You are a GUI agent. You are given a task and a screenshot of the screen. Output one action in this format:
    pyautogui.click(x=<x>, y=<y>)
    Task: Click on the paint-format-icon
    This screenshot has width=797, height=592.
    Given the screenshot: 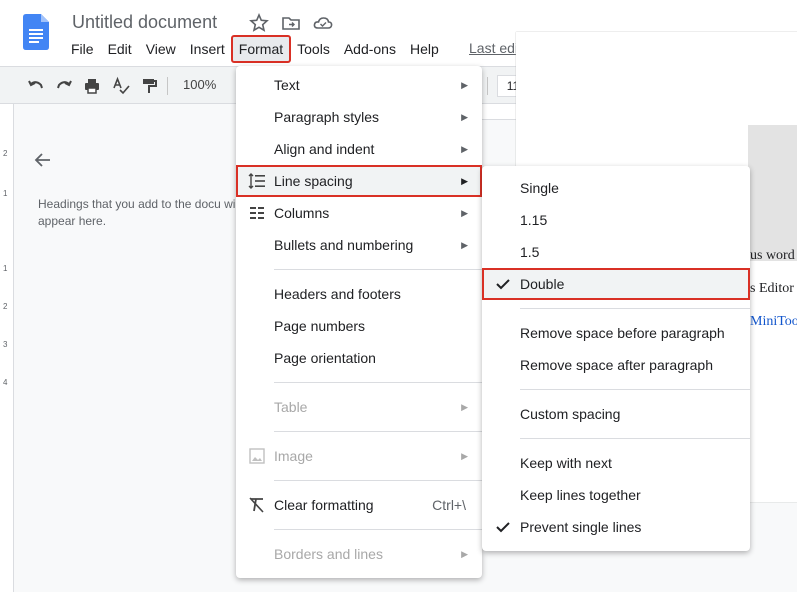 What is the action you would take?
    pyautogui.click(x=149, y=86)
    